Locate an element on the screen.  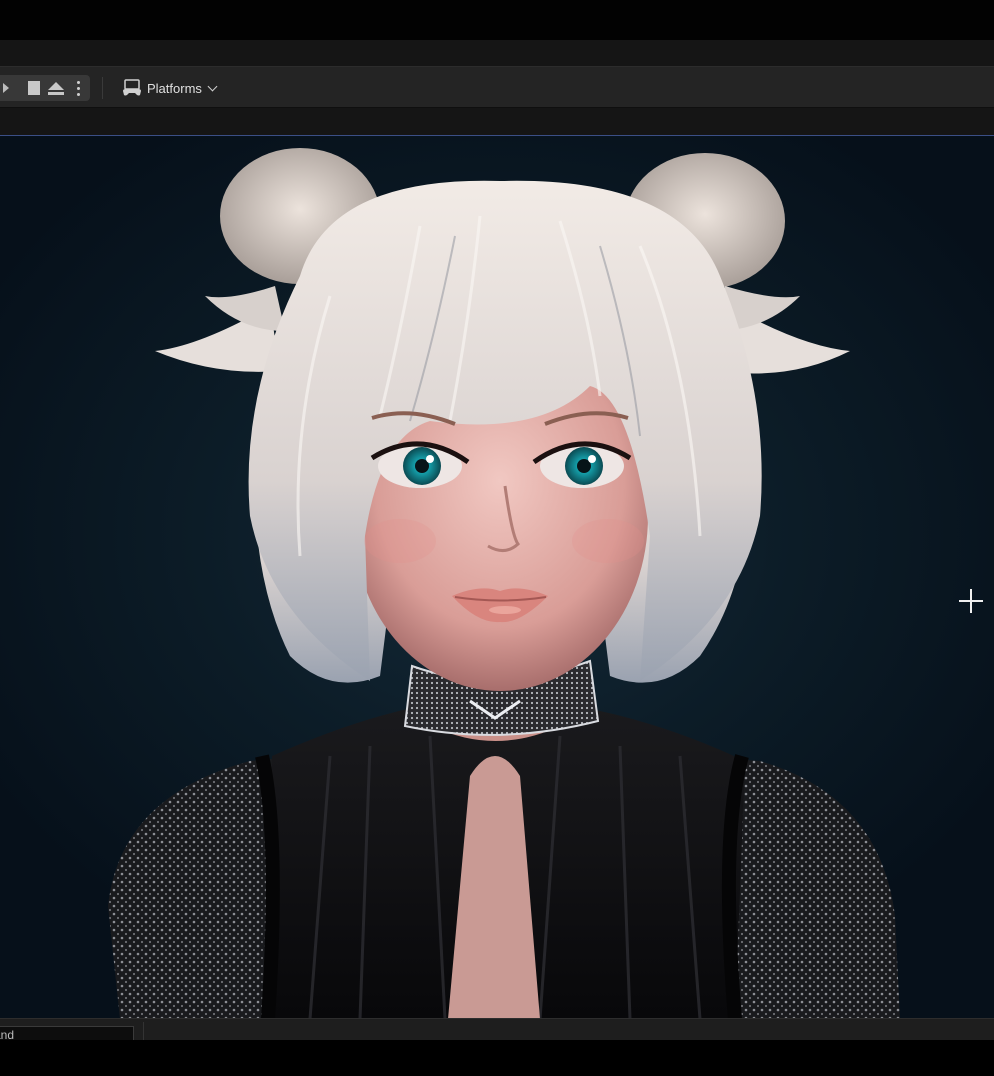
eject-icon is located at coordinates (56, 88).